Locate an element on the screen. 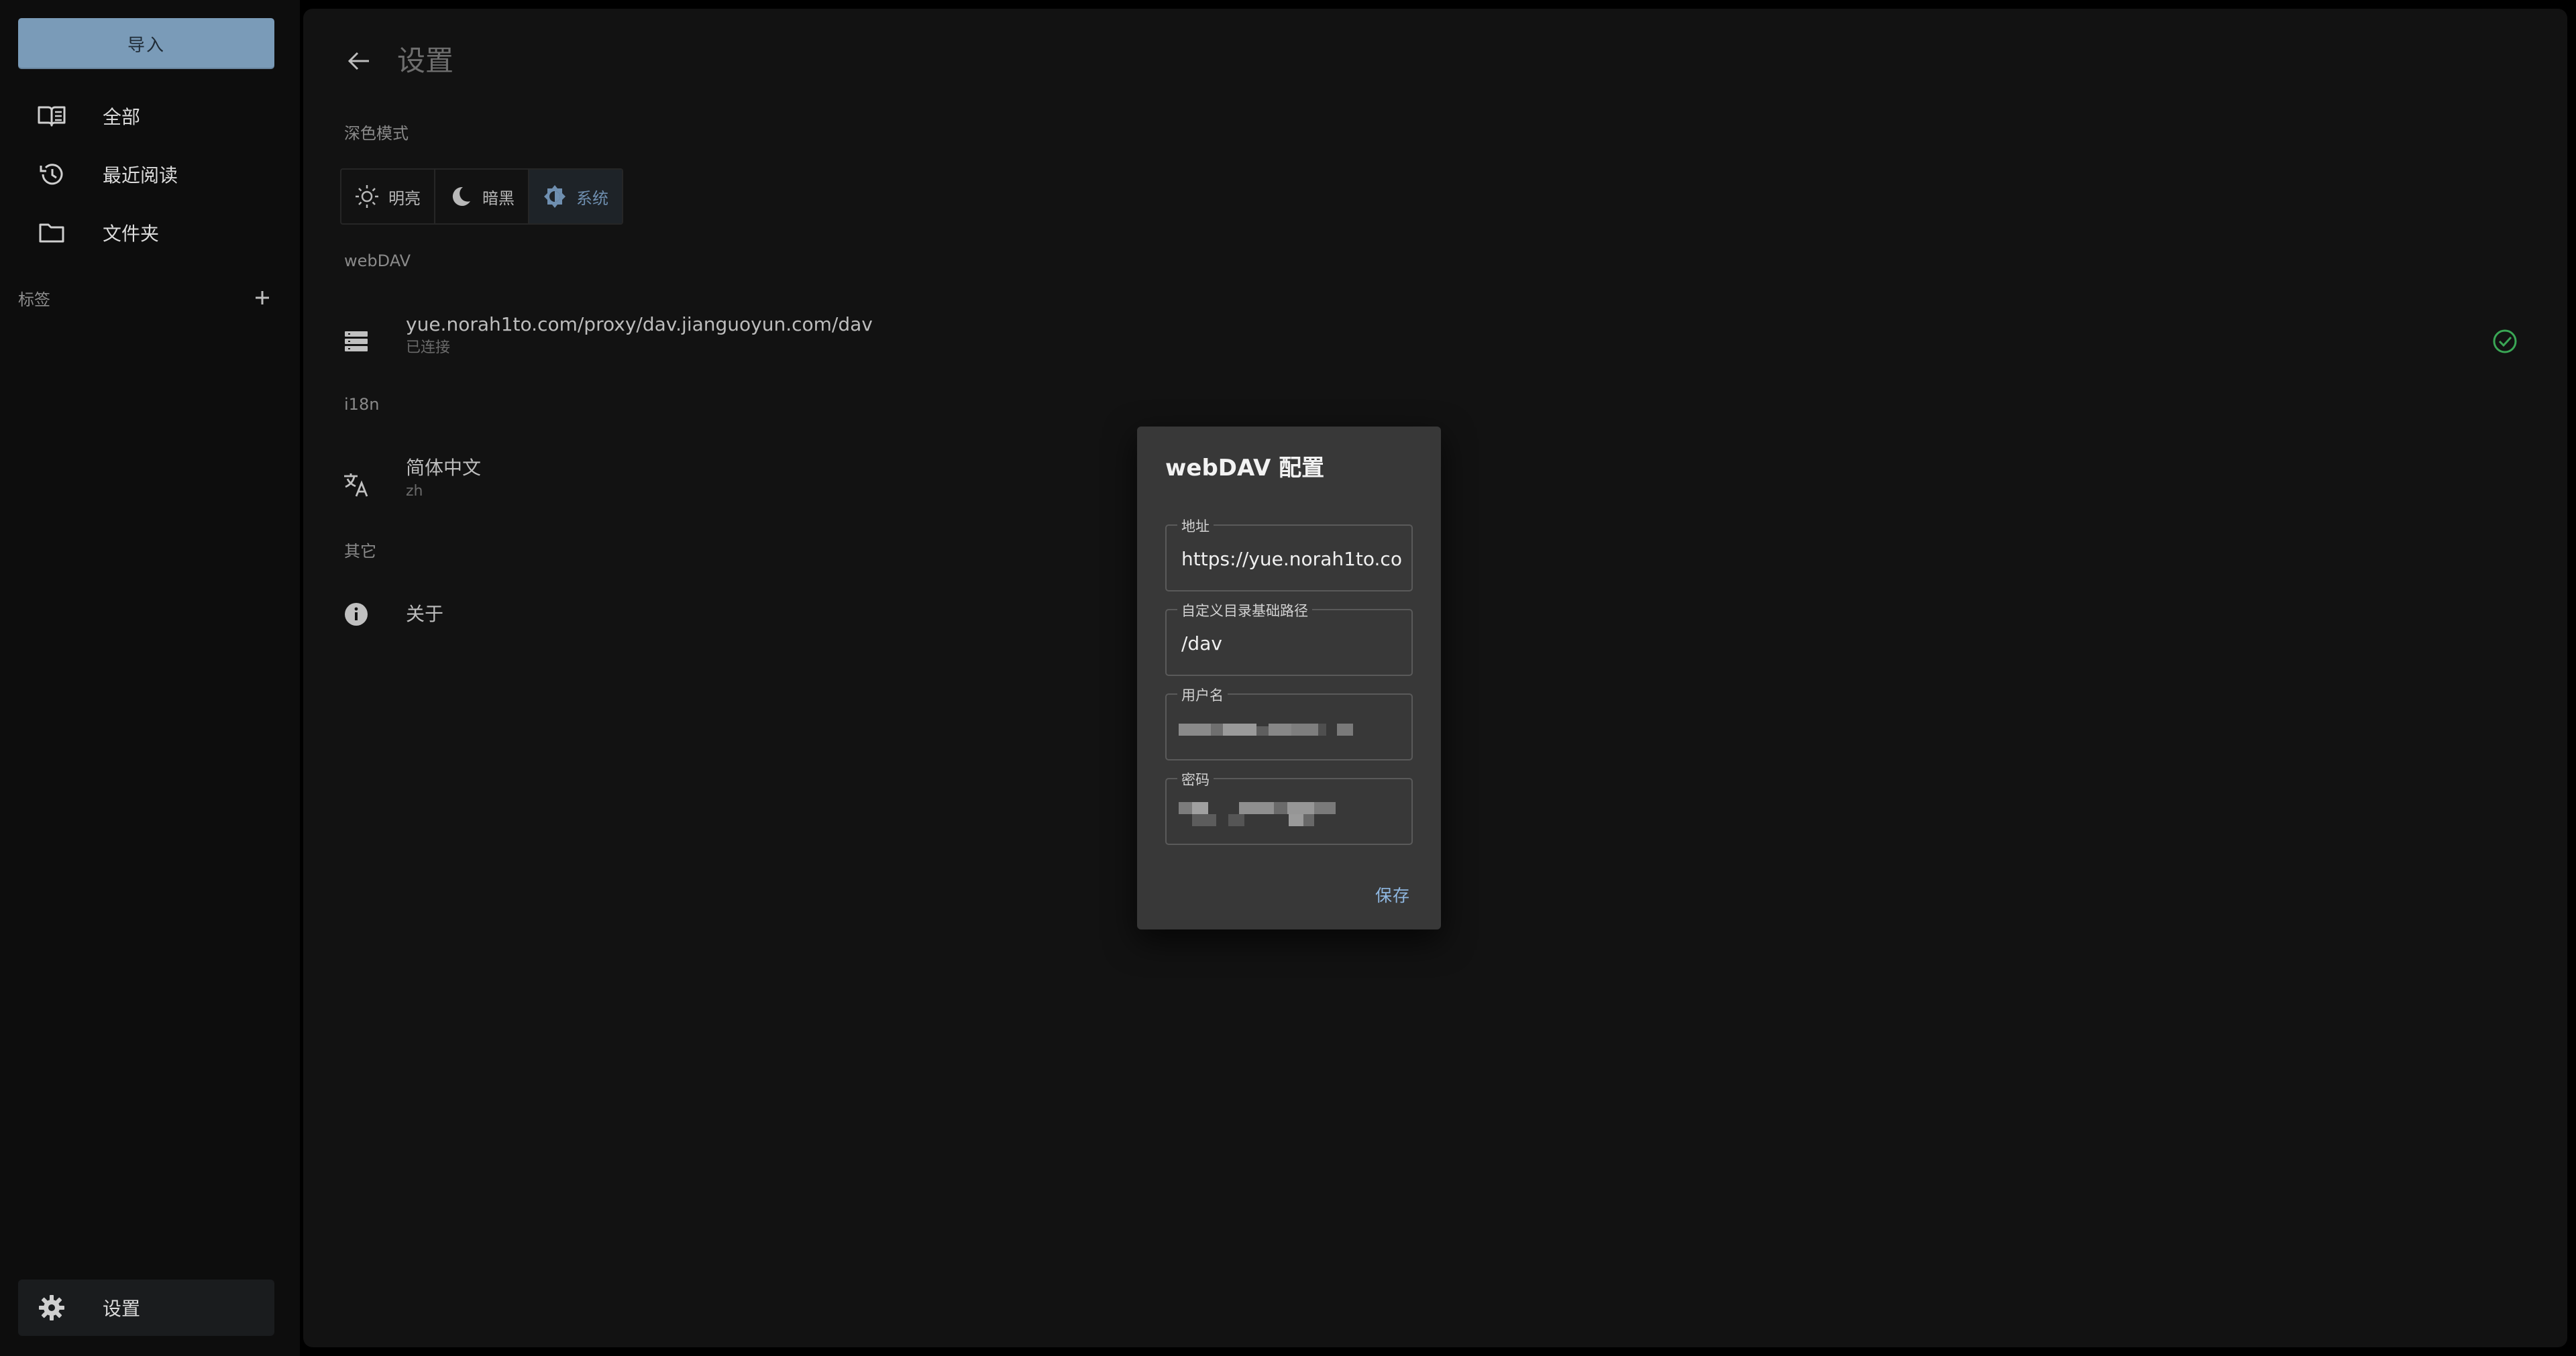 Image resolution: width=2576 pixels, height=1356 pixels. sidebar: 导入 全部 最近阅读 文件夹 标签 设置 is located at coordinates (150, 678).